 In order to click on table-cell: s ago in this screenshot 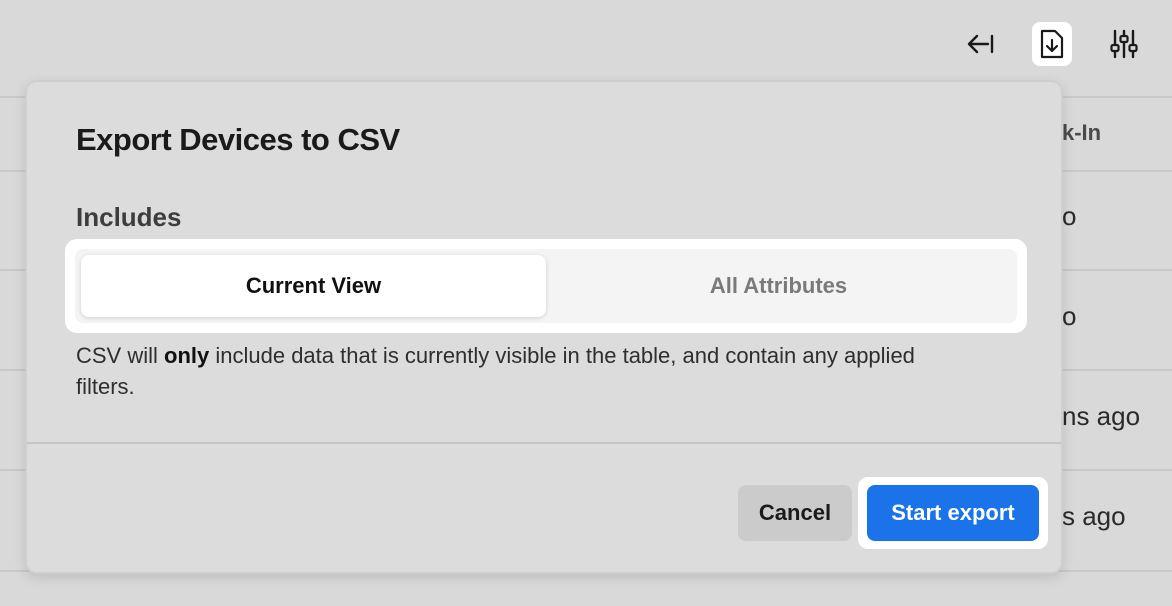, I will do `click(1094, 516)`.